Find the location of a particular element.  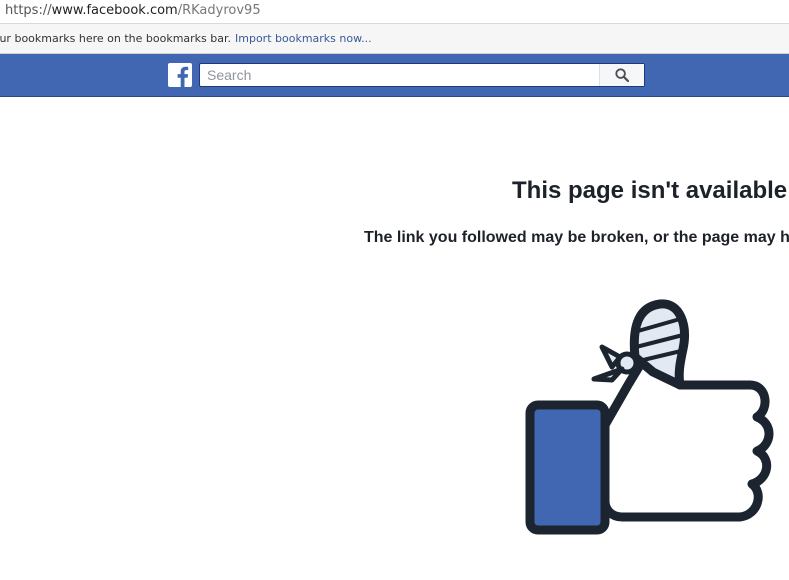

url-host: www.facebook.com is located at coordinates (114, 10).